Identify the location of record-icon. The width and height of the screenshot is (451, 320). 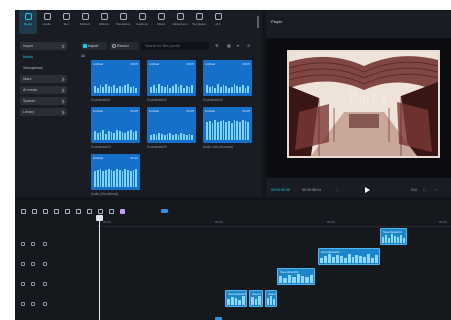
(114, 46).